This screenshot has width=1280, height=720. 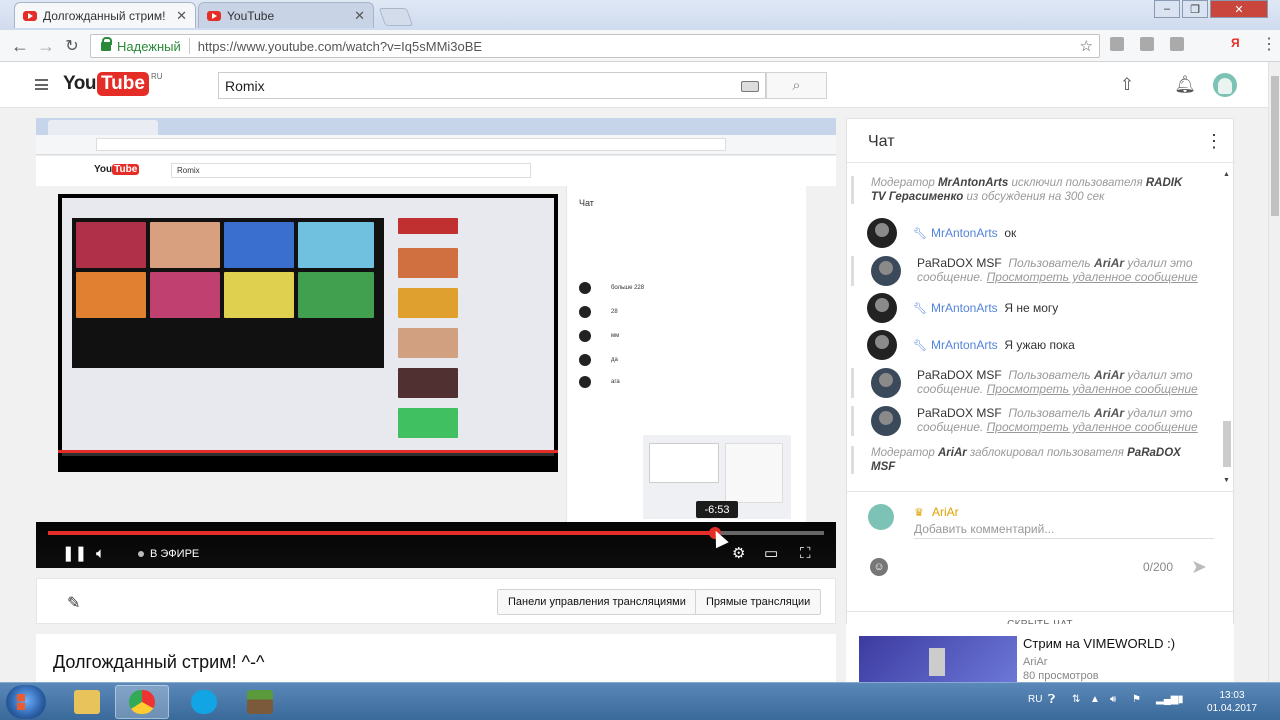 I want to click on yandex-profile-icon: Я, so click(x=1235, y=43).